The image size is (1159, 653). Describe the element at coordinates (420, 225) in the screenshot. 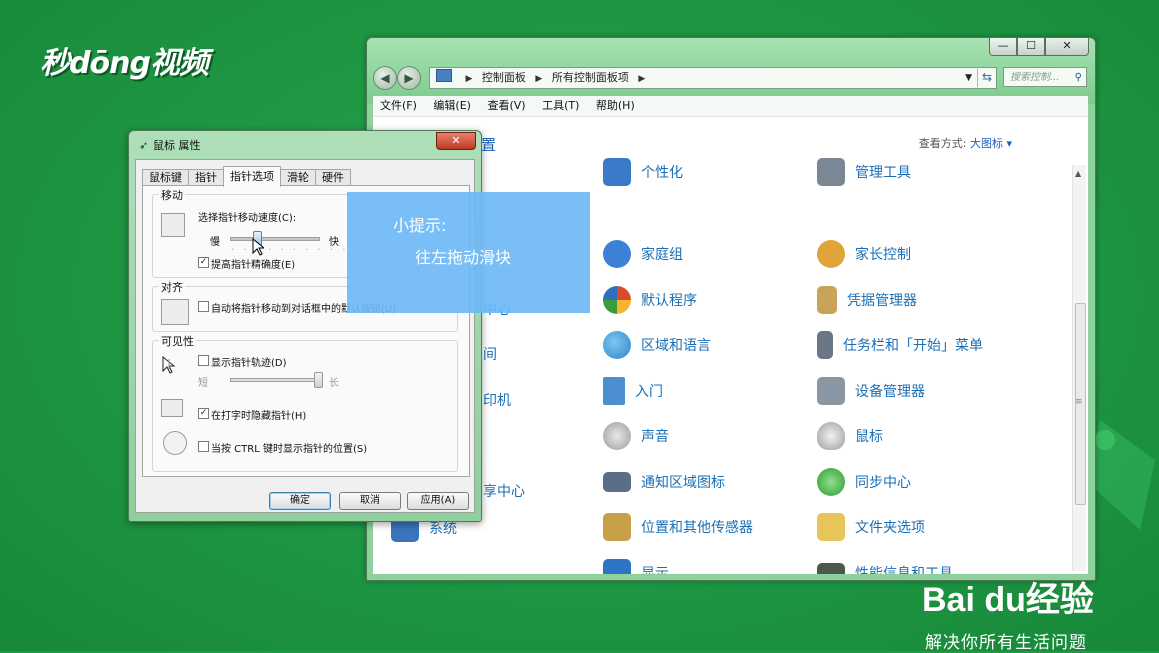

I see `hint-title: 小提示:` at that location.